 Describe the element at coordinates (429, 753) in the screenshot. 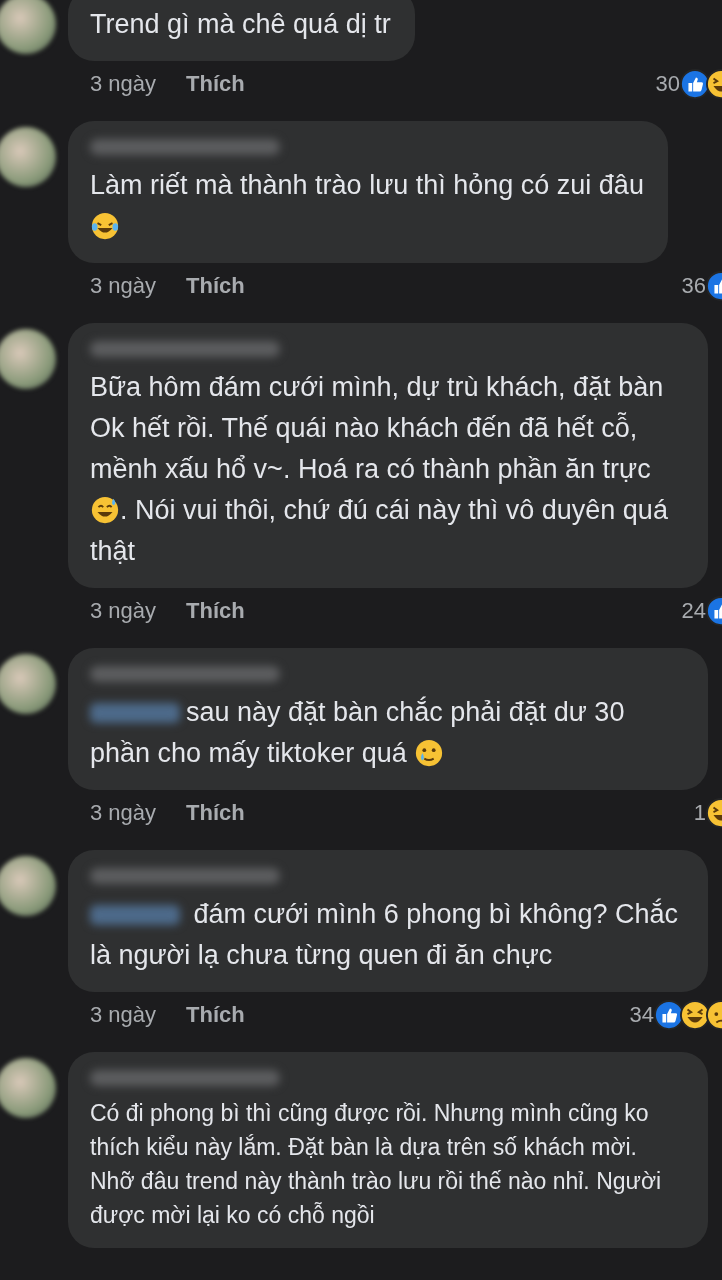

I see `teary-smile-emoji-icon` at that location.